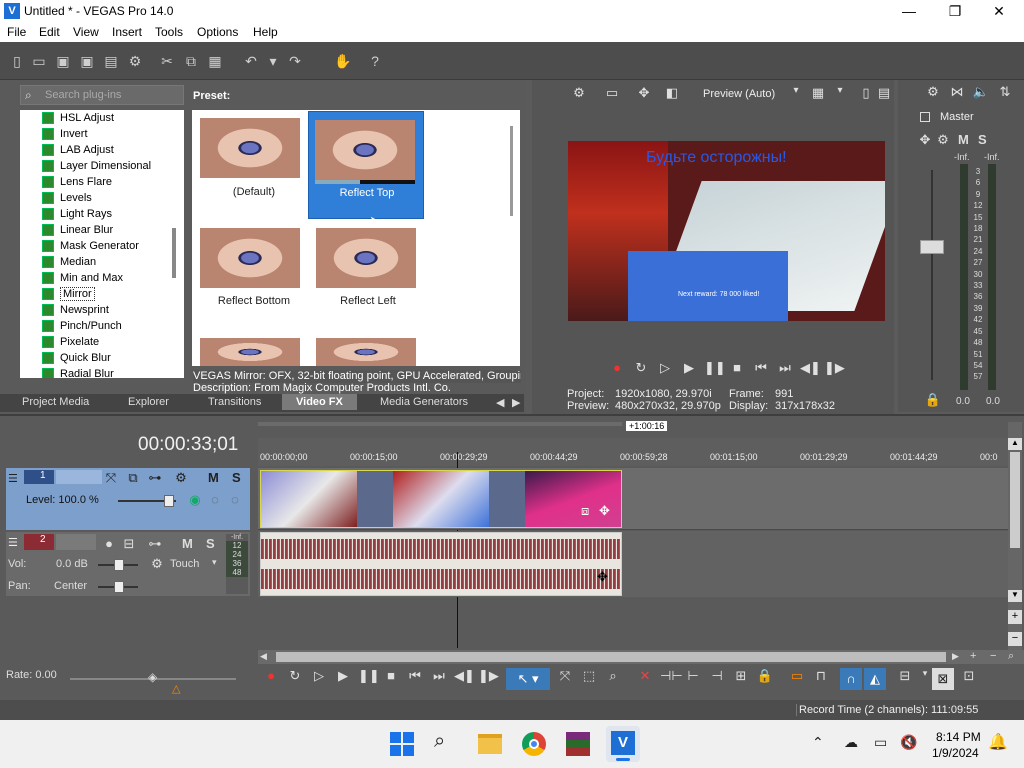  I want to click on ignore-grouping-icon: ⊡, so click(969, 676).